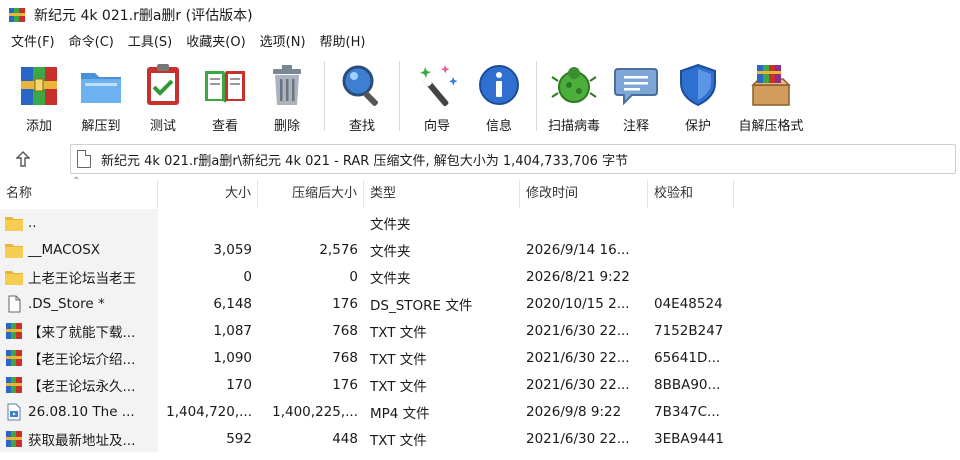 This screenshot has width=960, height=460. What do you see at coordinates (698, 85) in the screenshot?
I see `shield-icon` at bounding box center [698, 85].